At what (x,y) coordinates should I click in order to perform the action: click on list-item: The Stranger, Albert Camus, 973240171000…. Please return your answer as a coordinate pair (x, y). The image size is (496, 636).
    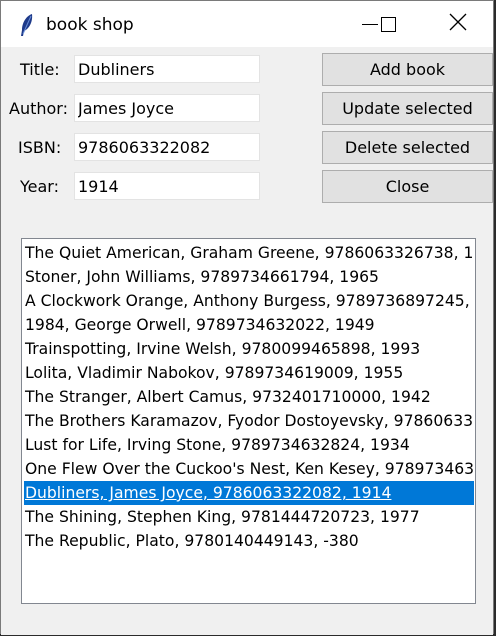
    Looking at the image, I should click on (249, 397).